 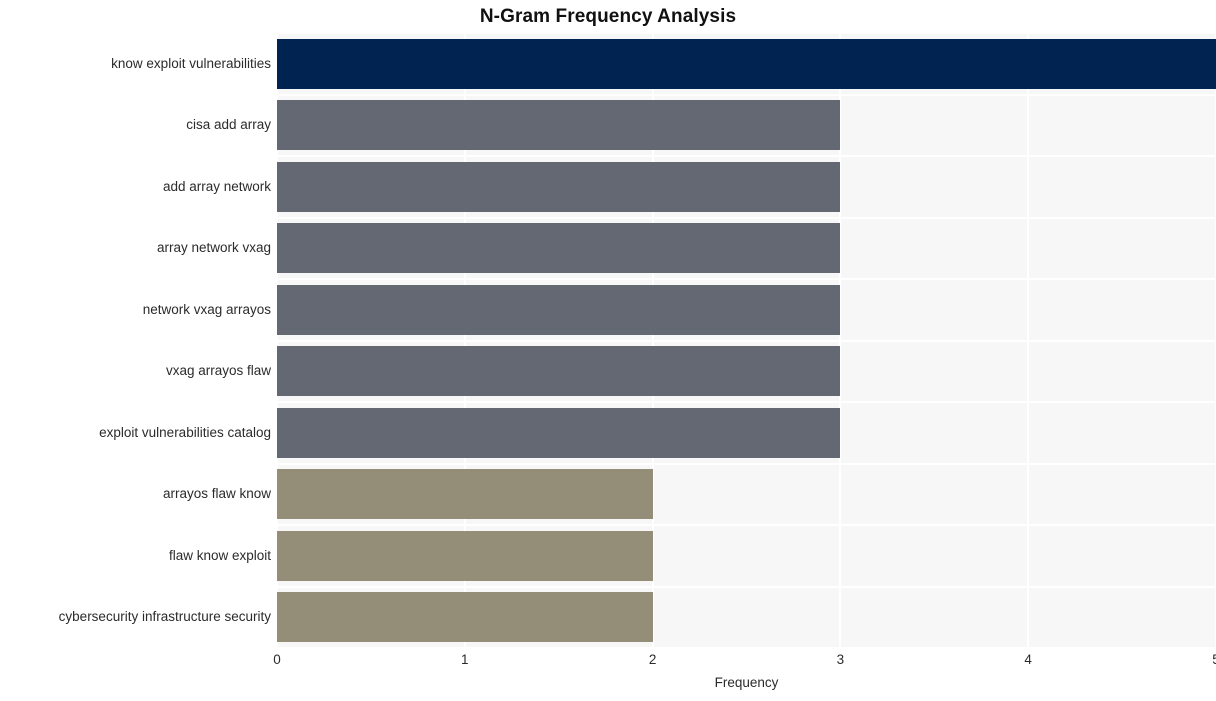 What do you see at coordinates (744, 661) in the screenshot?
I see `x-axis-ticks: 0 1 2 3 4 5` at bounding box center [744, 661].